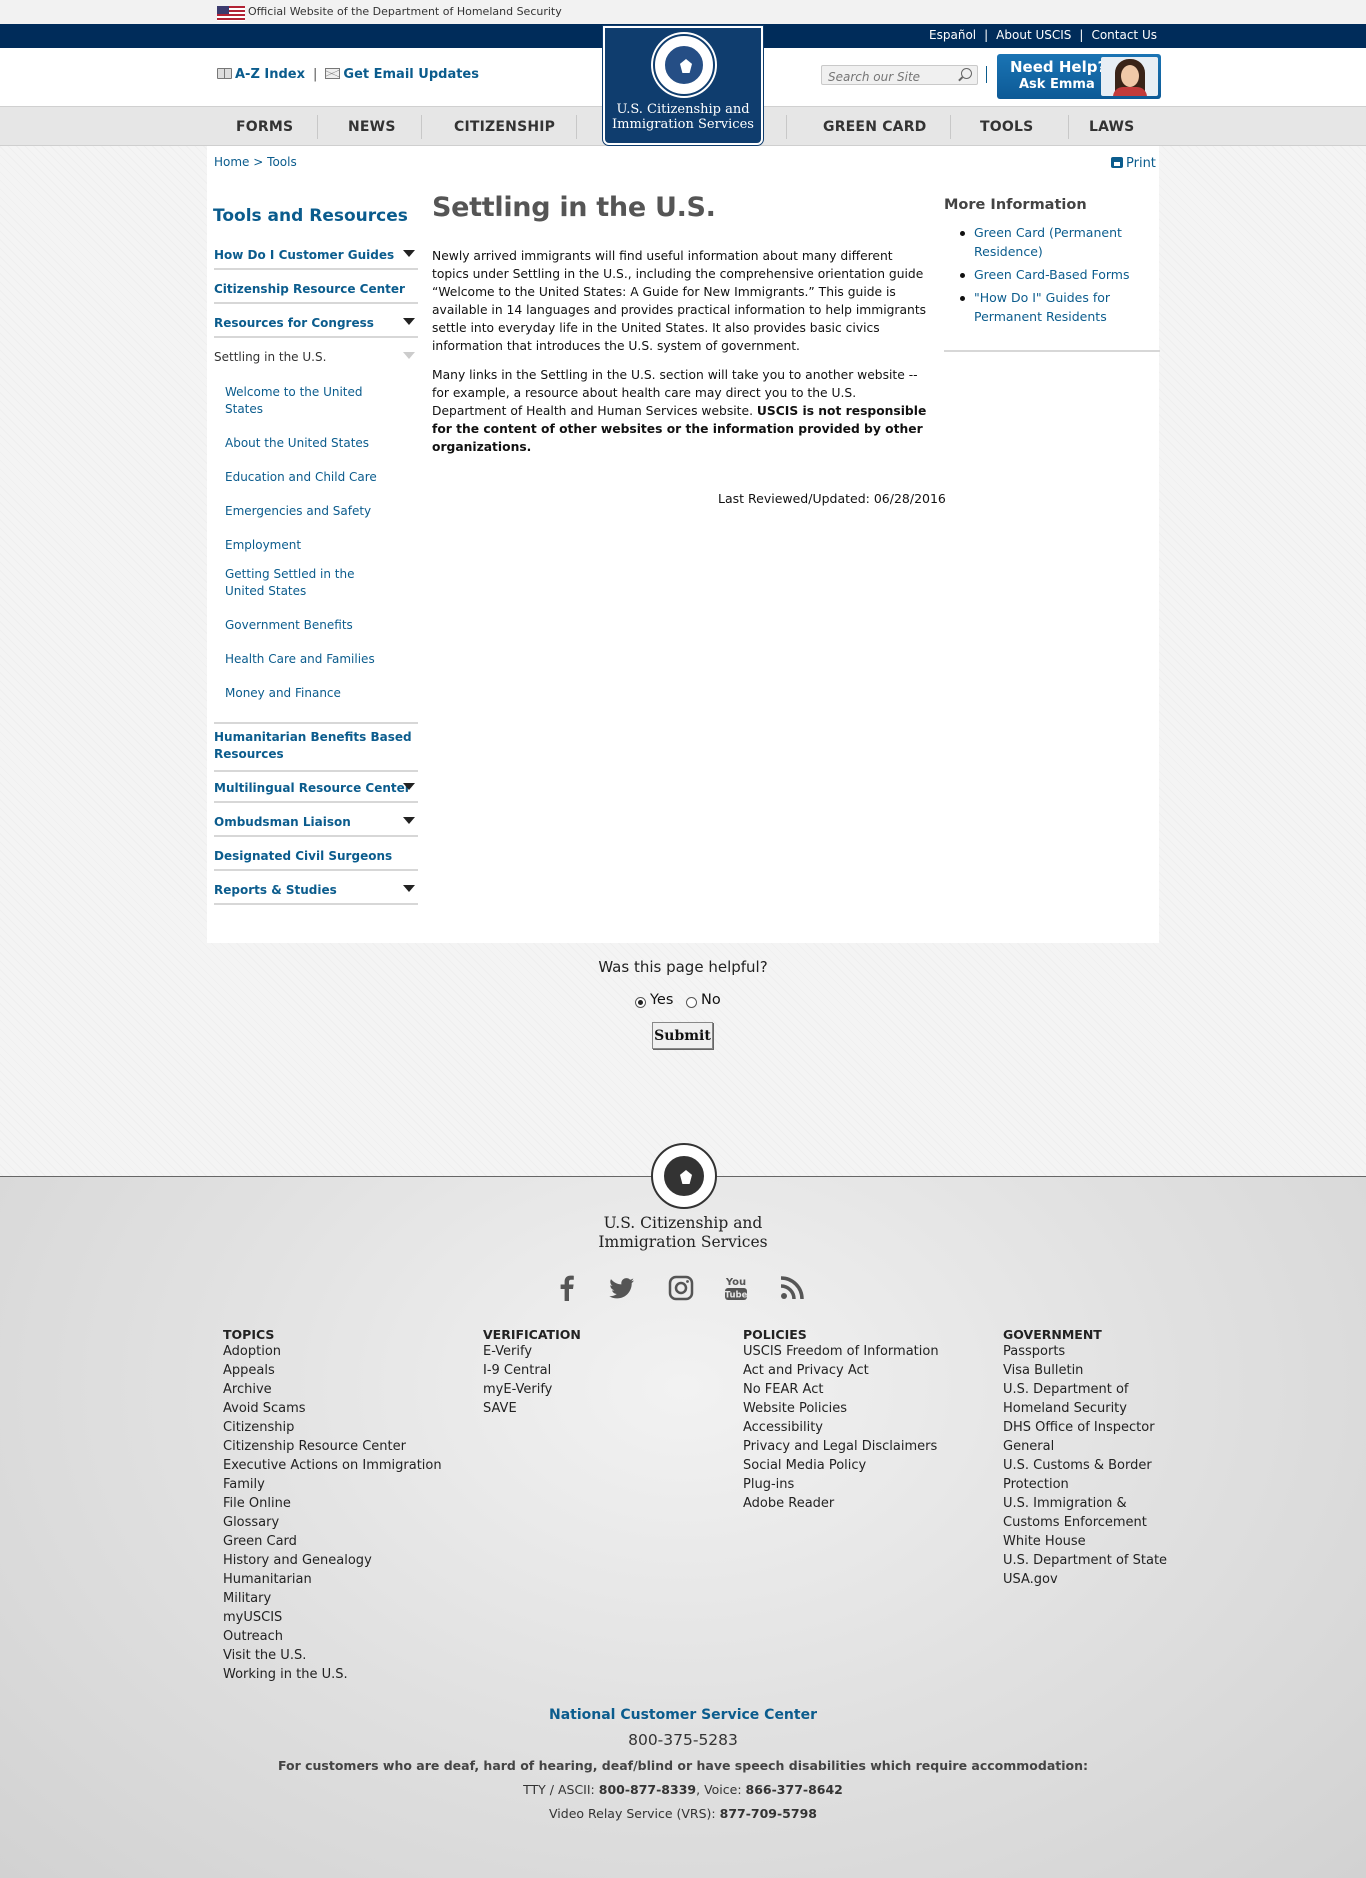 The height and width of the screenshot is (1878, 1366). What do you see at coordinates (1006, 127) in the screenshot?
I see `nav-tools: TOOLS` at bounding box center [1006, 127].